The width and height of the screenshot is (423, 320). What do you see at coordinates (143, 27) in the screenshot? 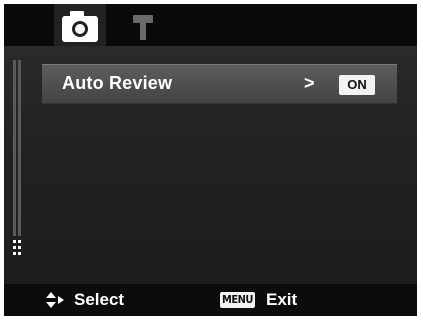
I see `hammer-icon` at bounding box center [143, 27].